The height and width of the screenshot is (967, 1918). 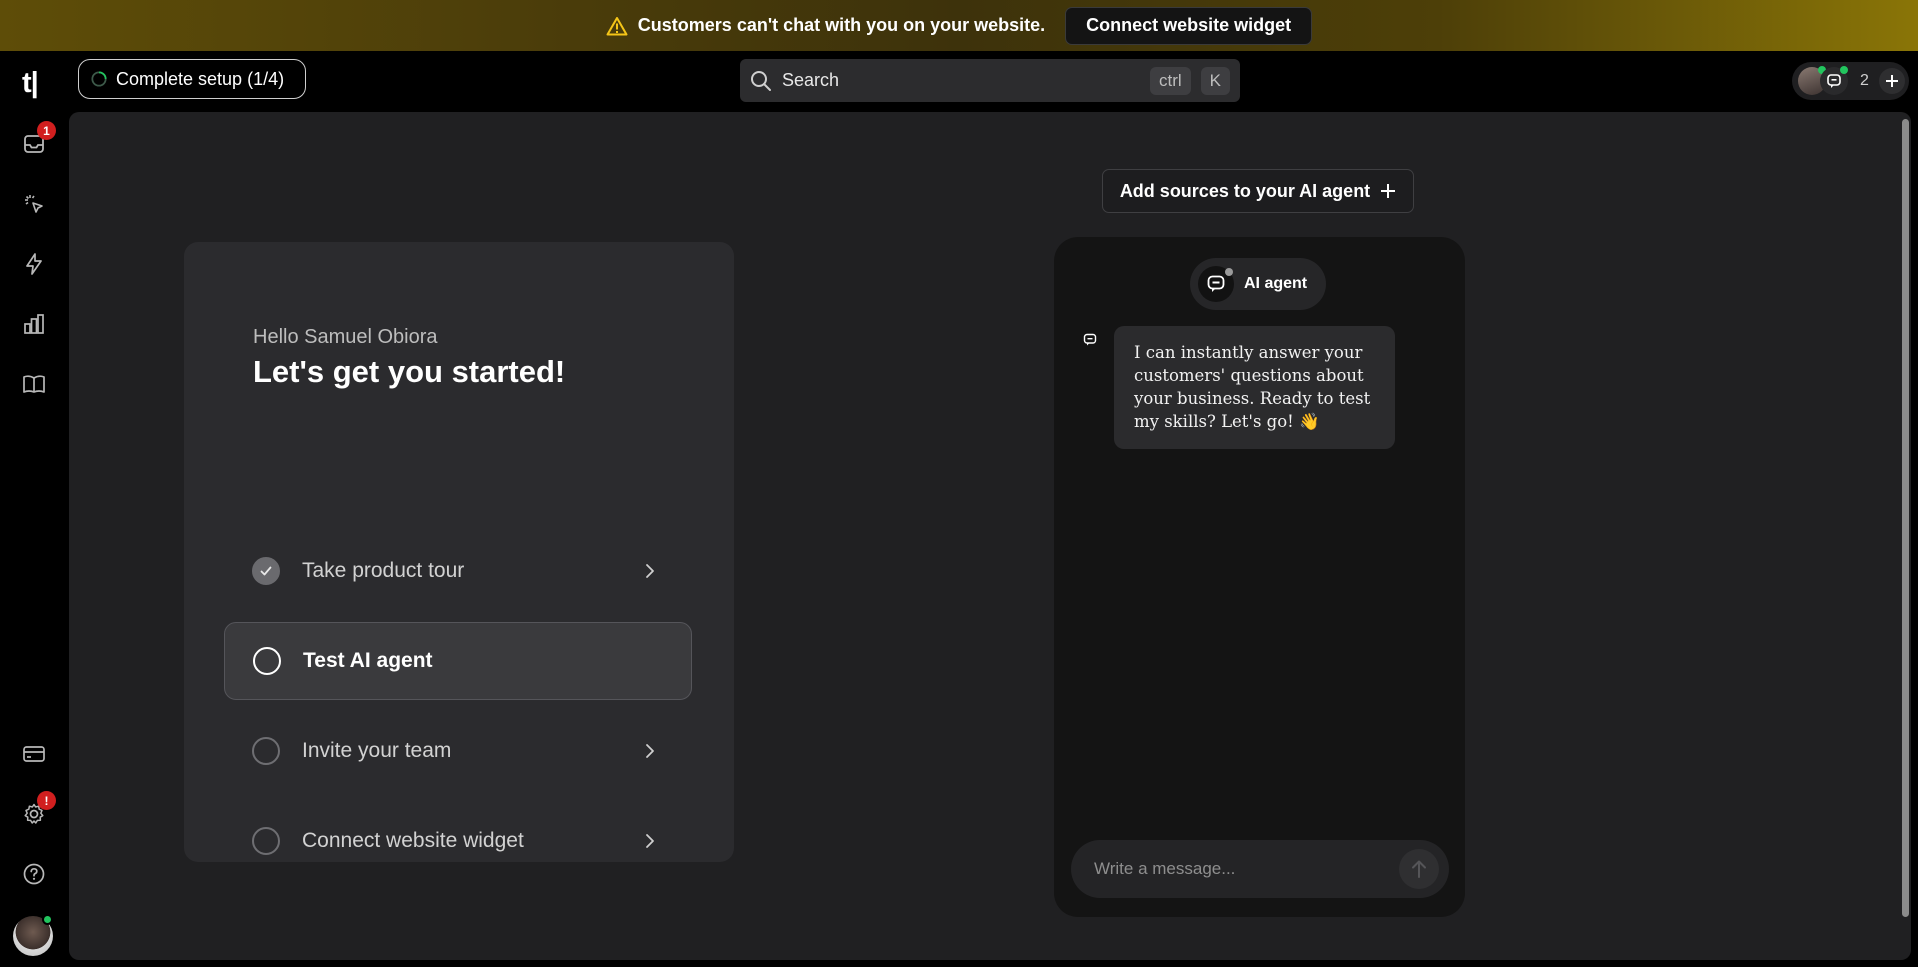 I want to click on step-label: Take product tour, so click(x=383, y=570).